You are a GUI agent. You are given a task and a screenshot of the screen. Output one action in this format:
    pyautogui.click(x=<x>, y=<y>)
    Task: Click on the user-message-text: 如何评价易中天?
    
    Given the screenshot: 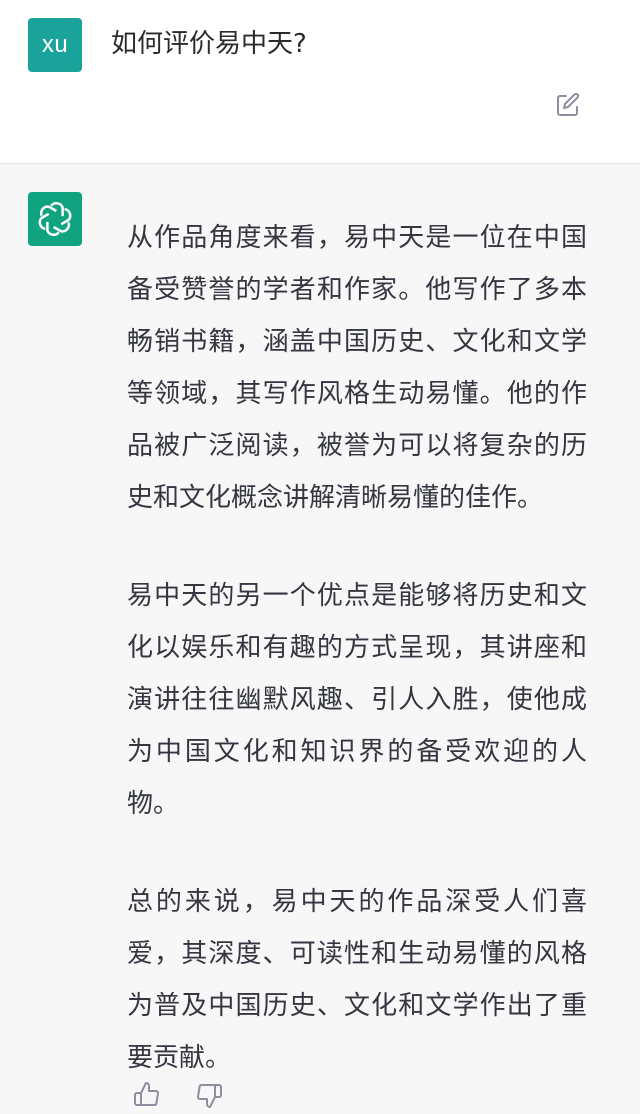 What is the action you would take?
    pyautogui.click(x=209, y=44)
    